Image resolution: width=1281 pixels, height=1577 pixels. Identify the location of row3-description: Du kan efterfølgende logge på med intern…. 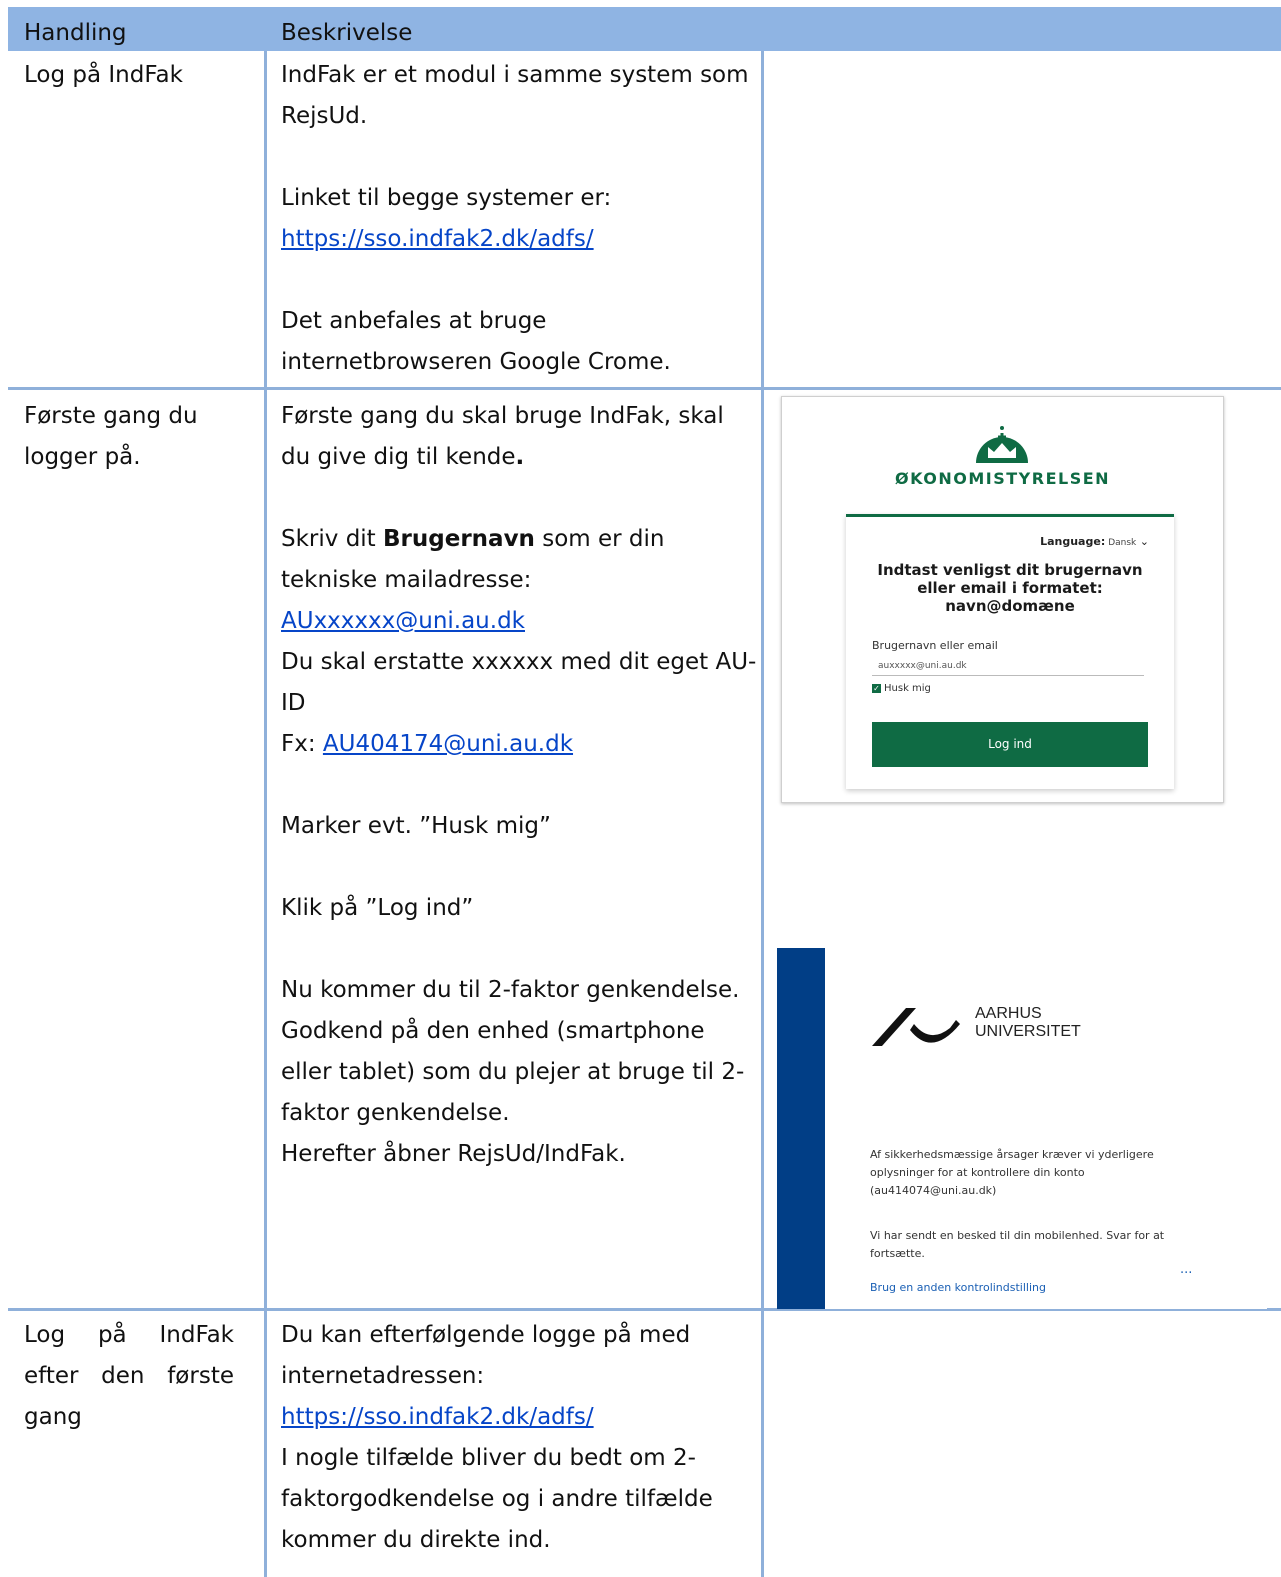
(520, 1438).